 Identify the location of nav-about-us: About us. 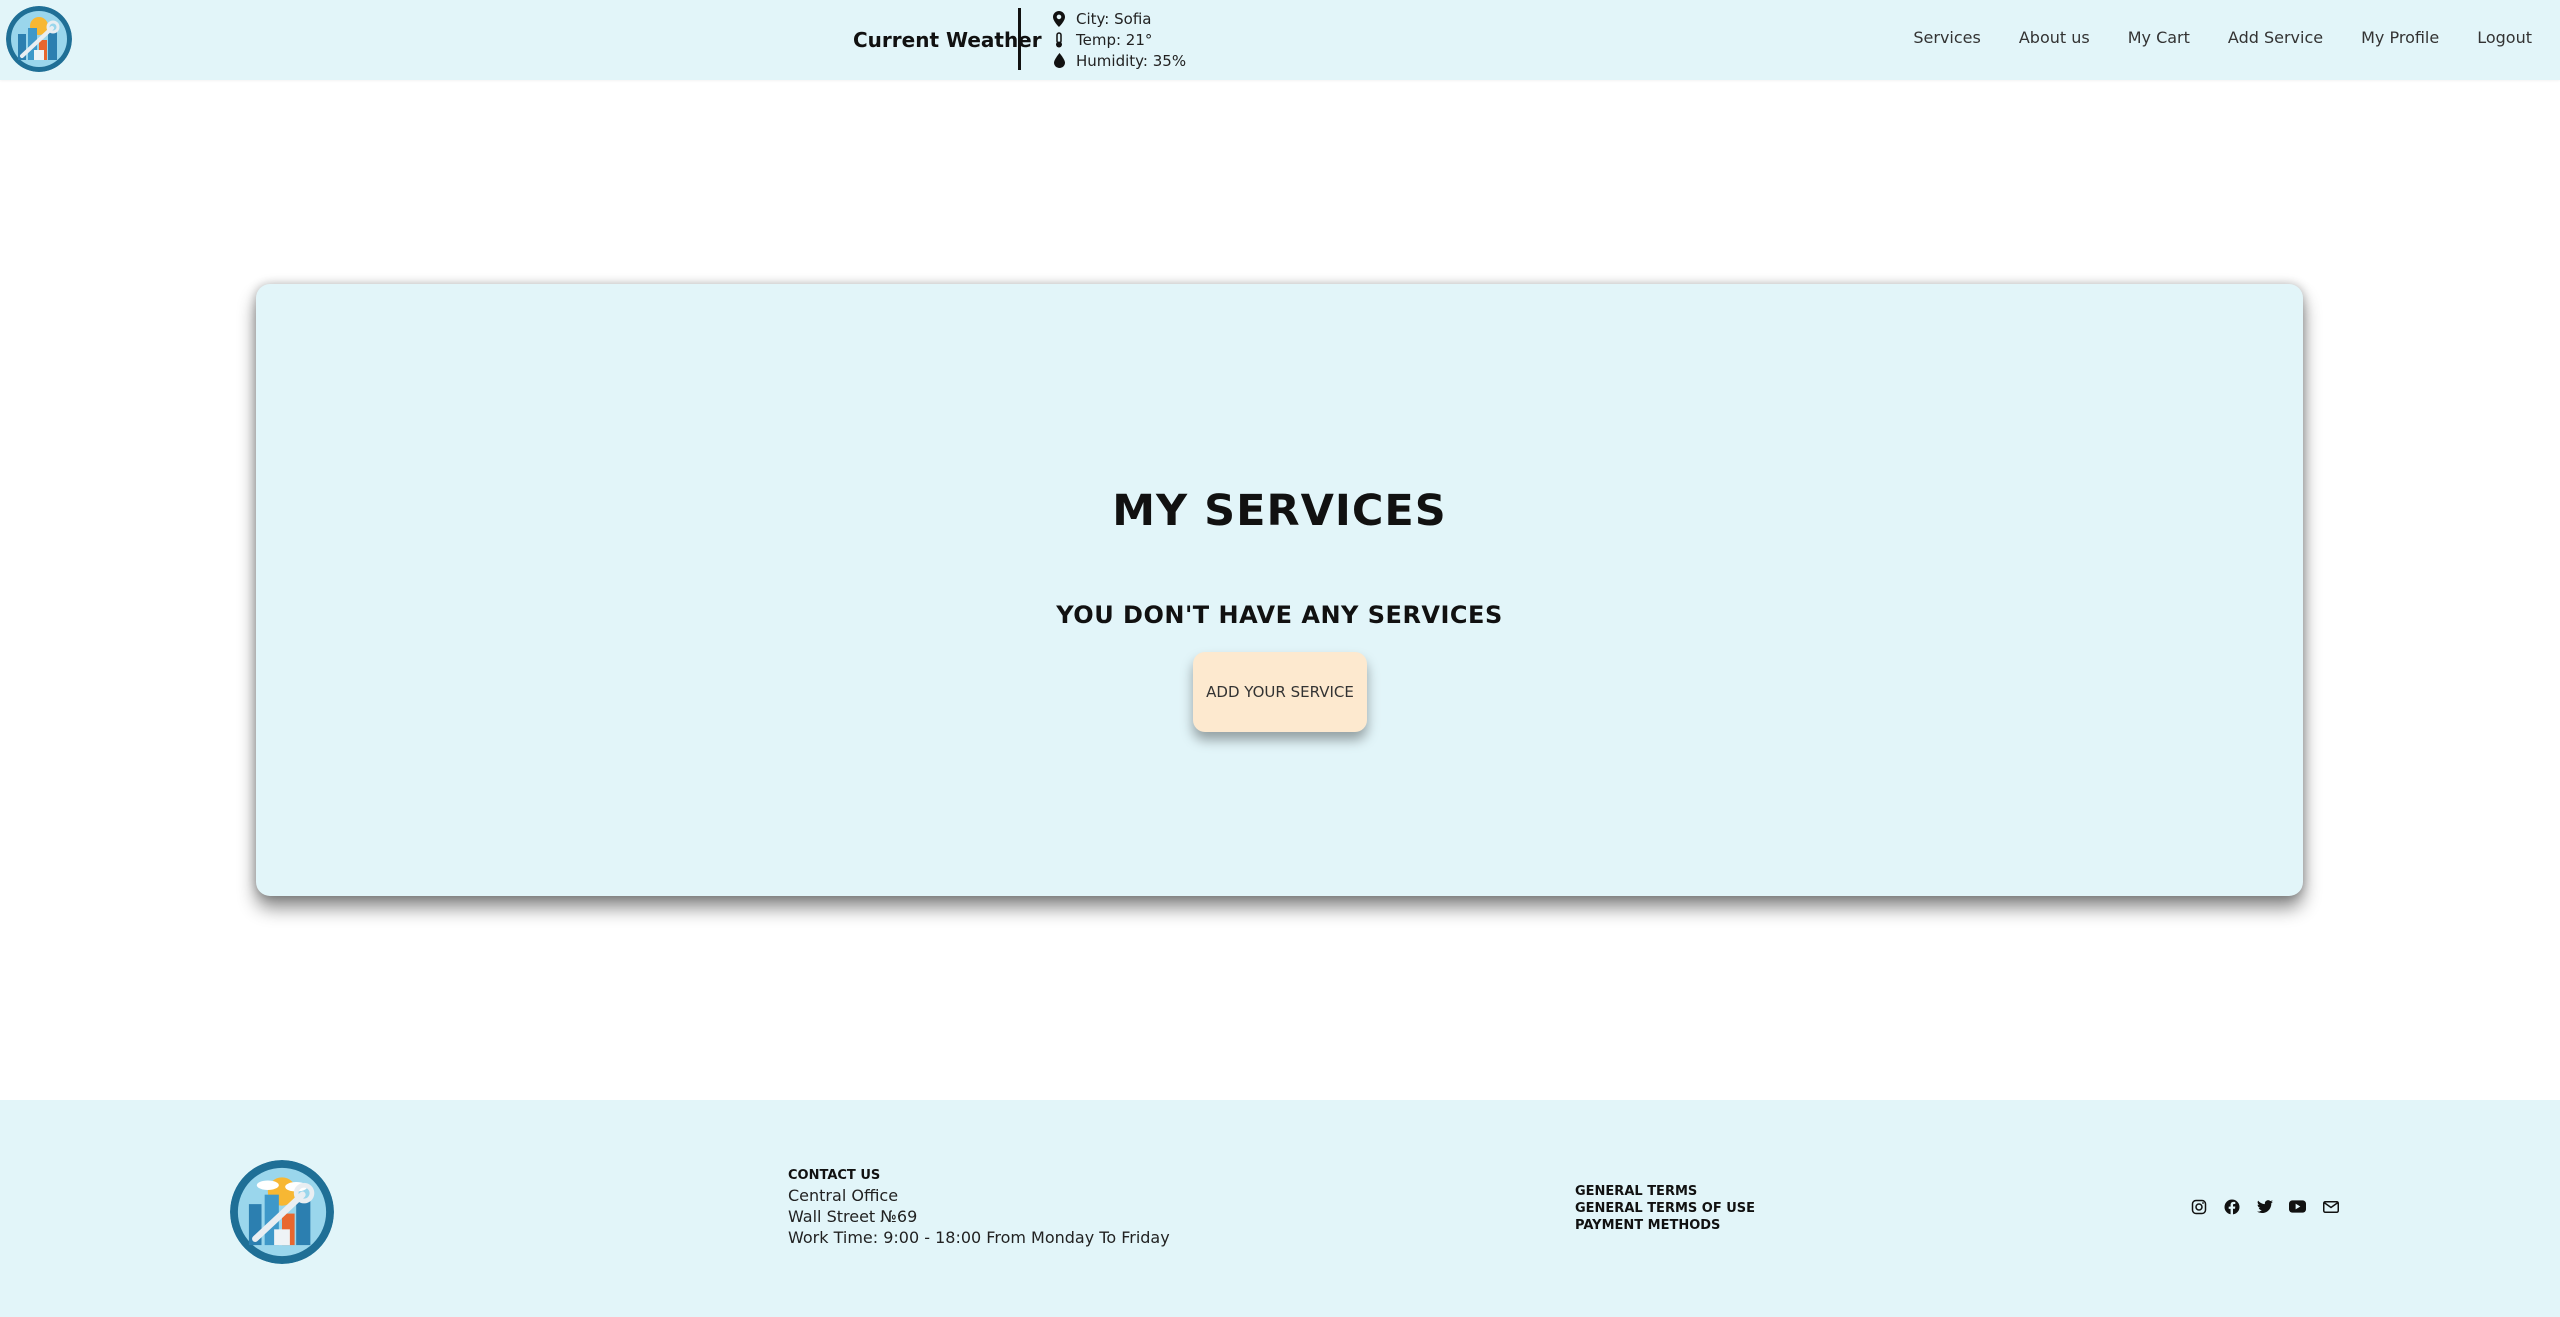
(2054, 37).